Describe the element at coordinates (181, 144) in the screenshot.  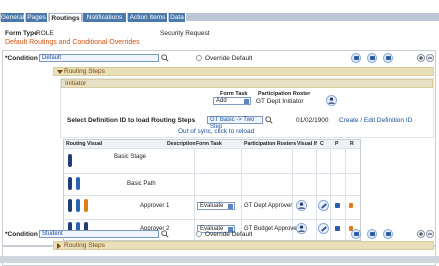
I see `col-description: Description` at that location.